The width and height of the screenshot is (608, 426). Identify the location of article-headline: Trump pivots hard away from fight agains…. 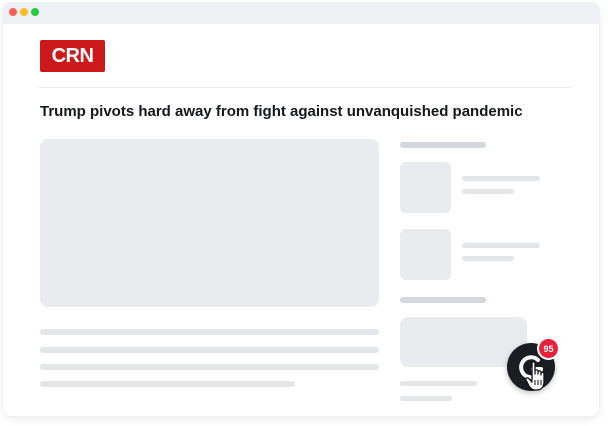
(281, 111).